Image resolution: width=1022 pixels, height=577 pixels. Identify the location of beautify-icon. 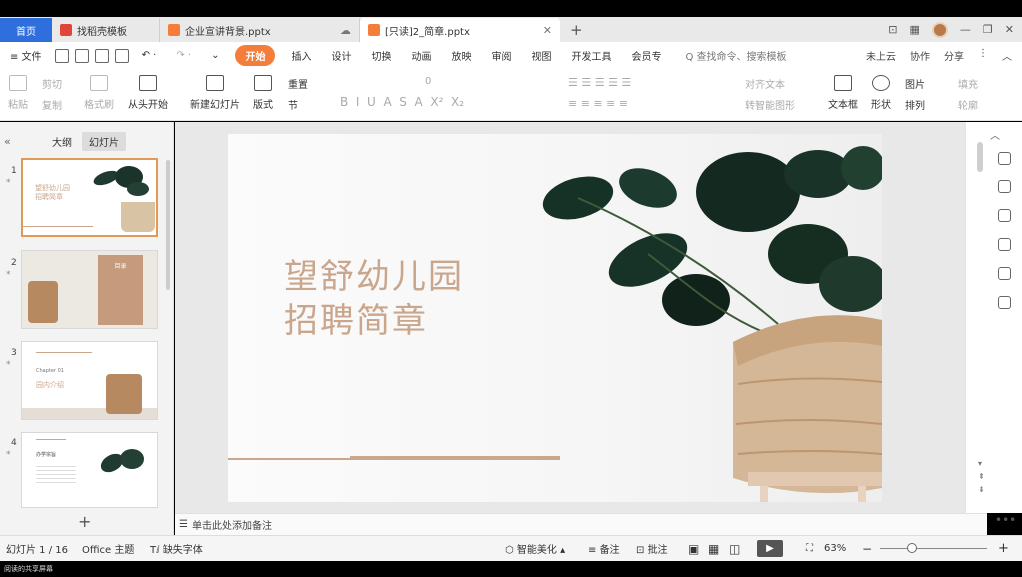
(1004, 244).